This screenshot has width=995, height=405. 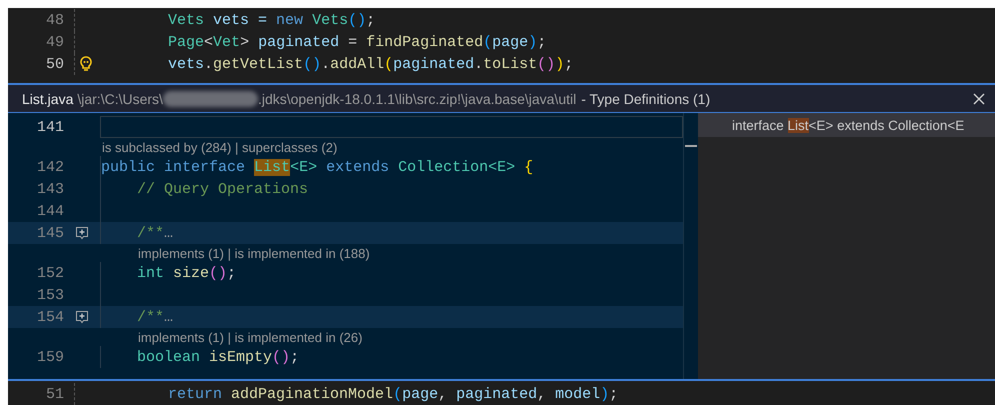 I want to click on code-line: vets.getVetList().addAll(paginated.toList());, so click(x=370, y=64).